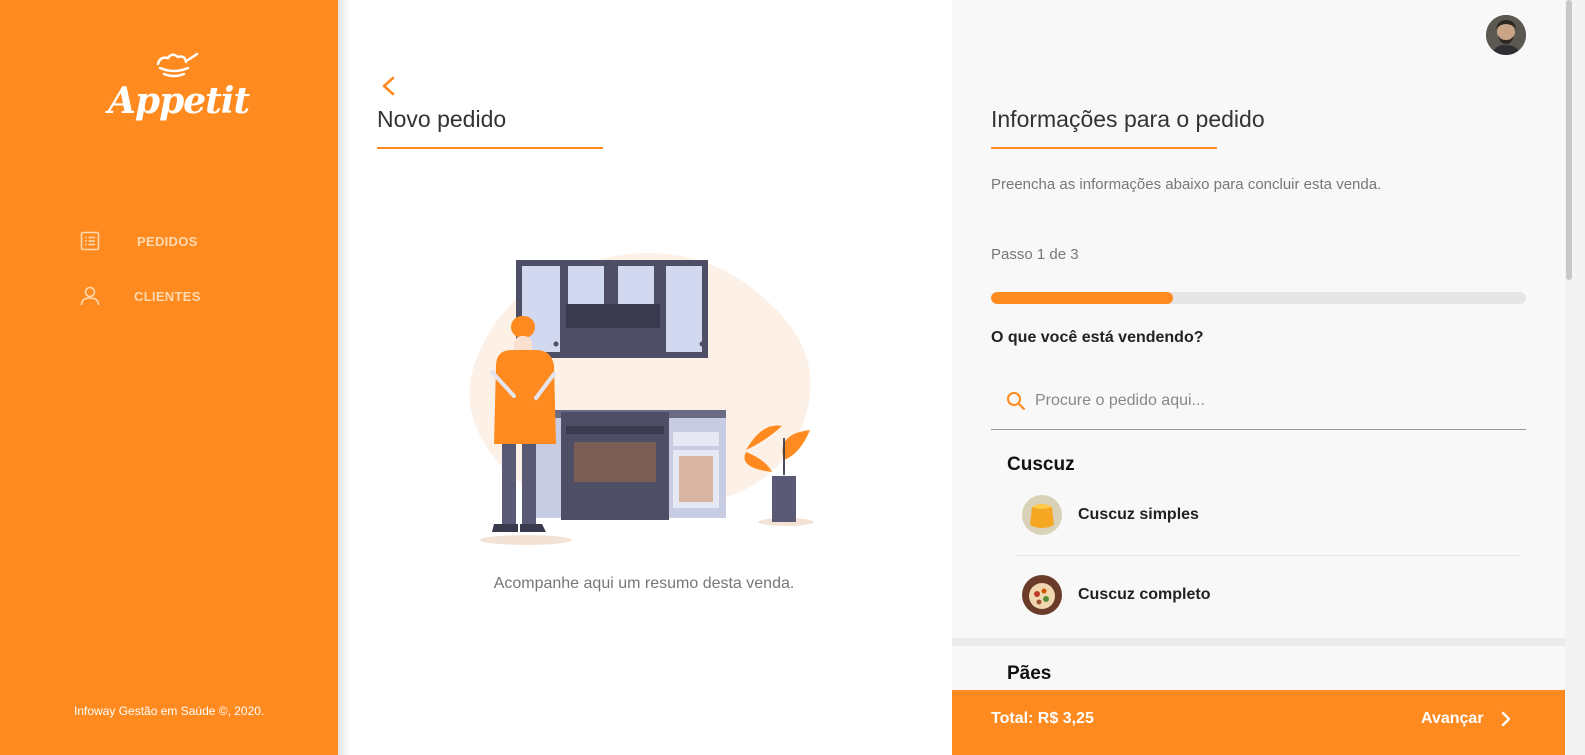  I want to click on summary-caption: Acompanhe aqui um resumo desta venda., so click(644, 583).